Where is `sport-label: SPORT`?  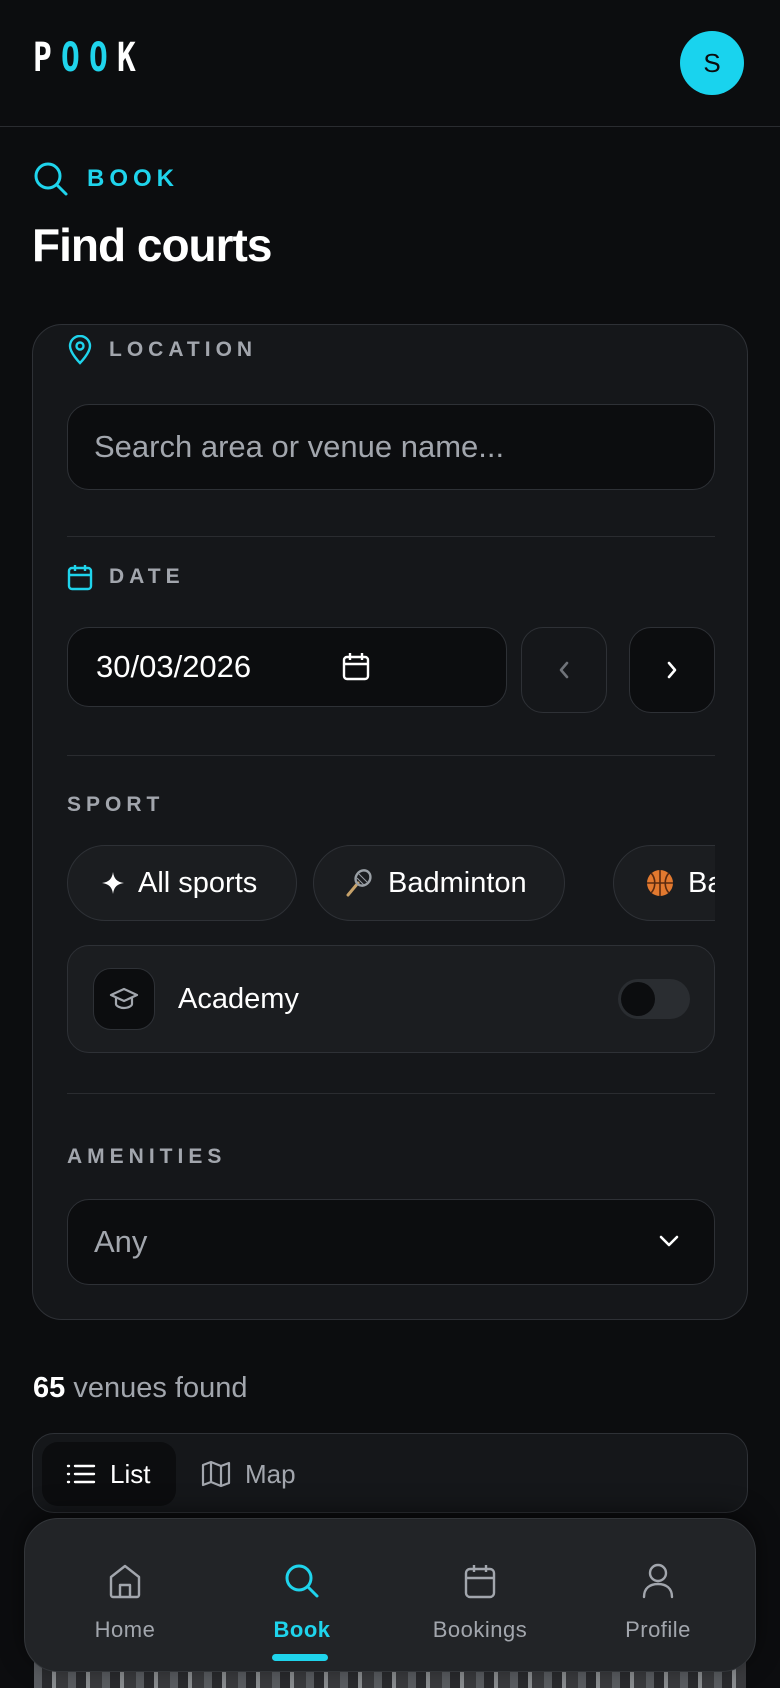
sport-label: SPORT is located at coordinates (116, 804).